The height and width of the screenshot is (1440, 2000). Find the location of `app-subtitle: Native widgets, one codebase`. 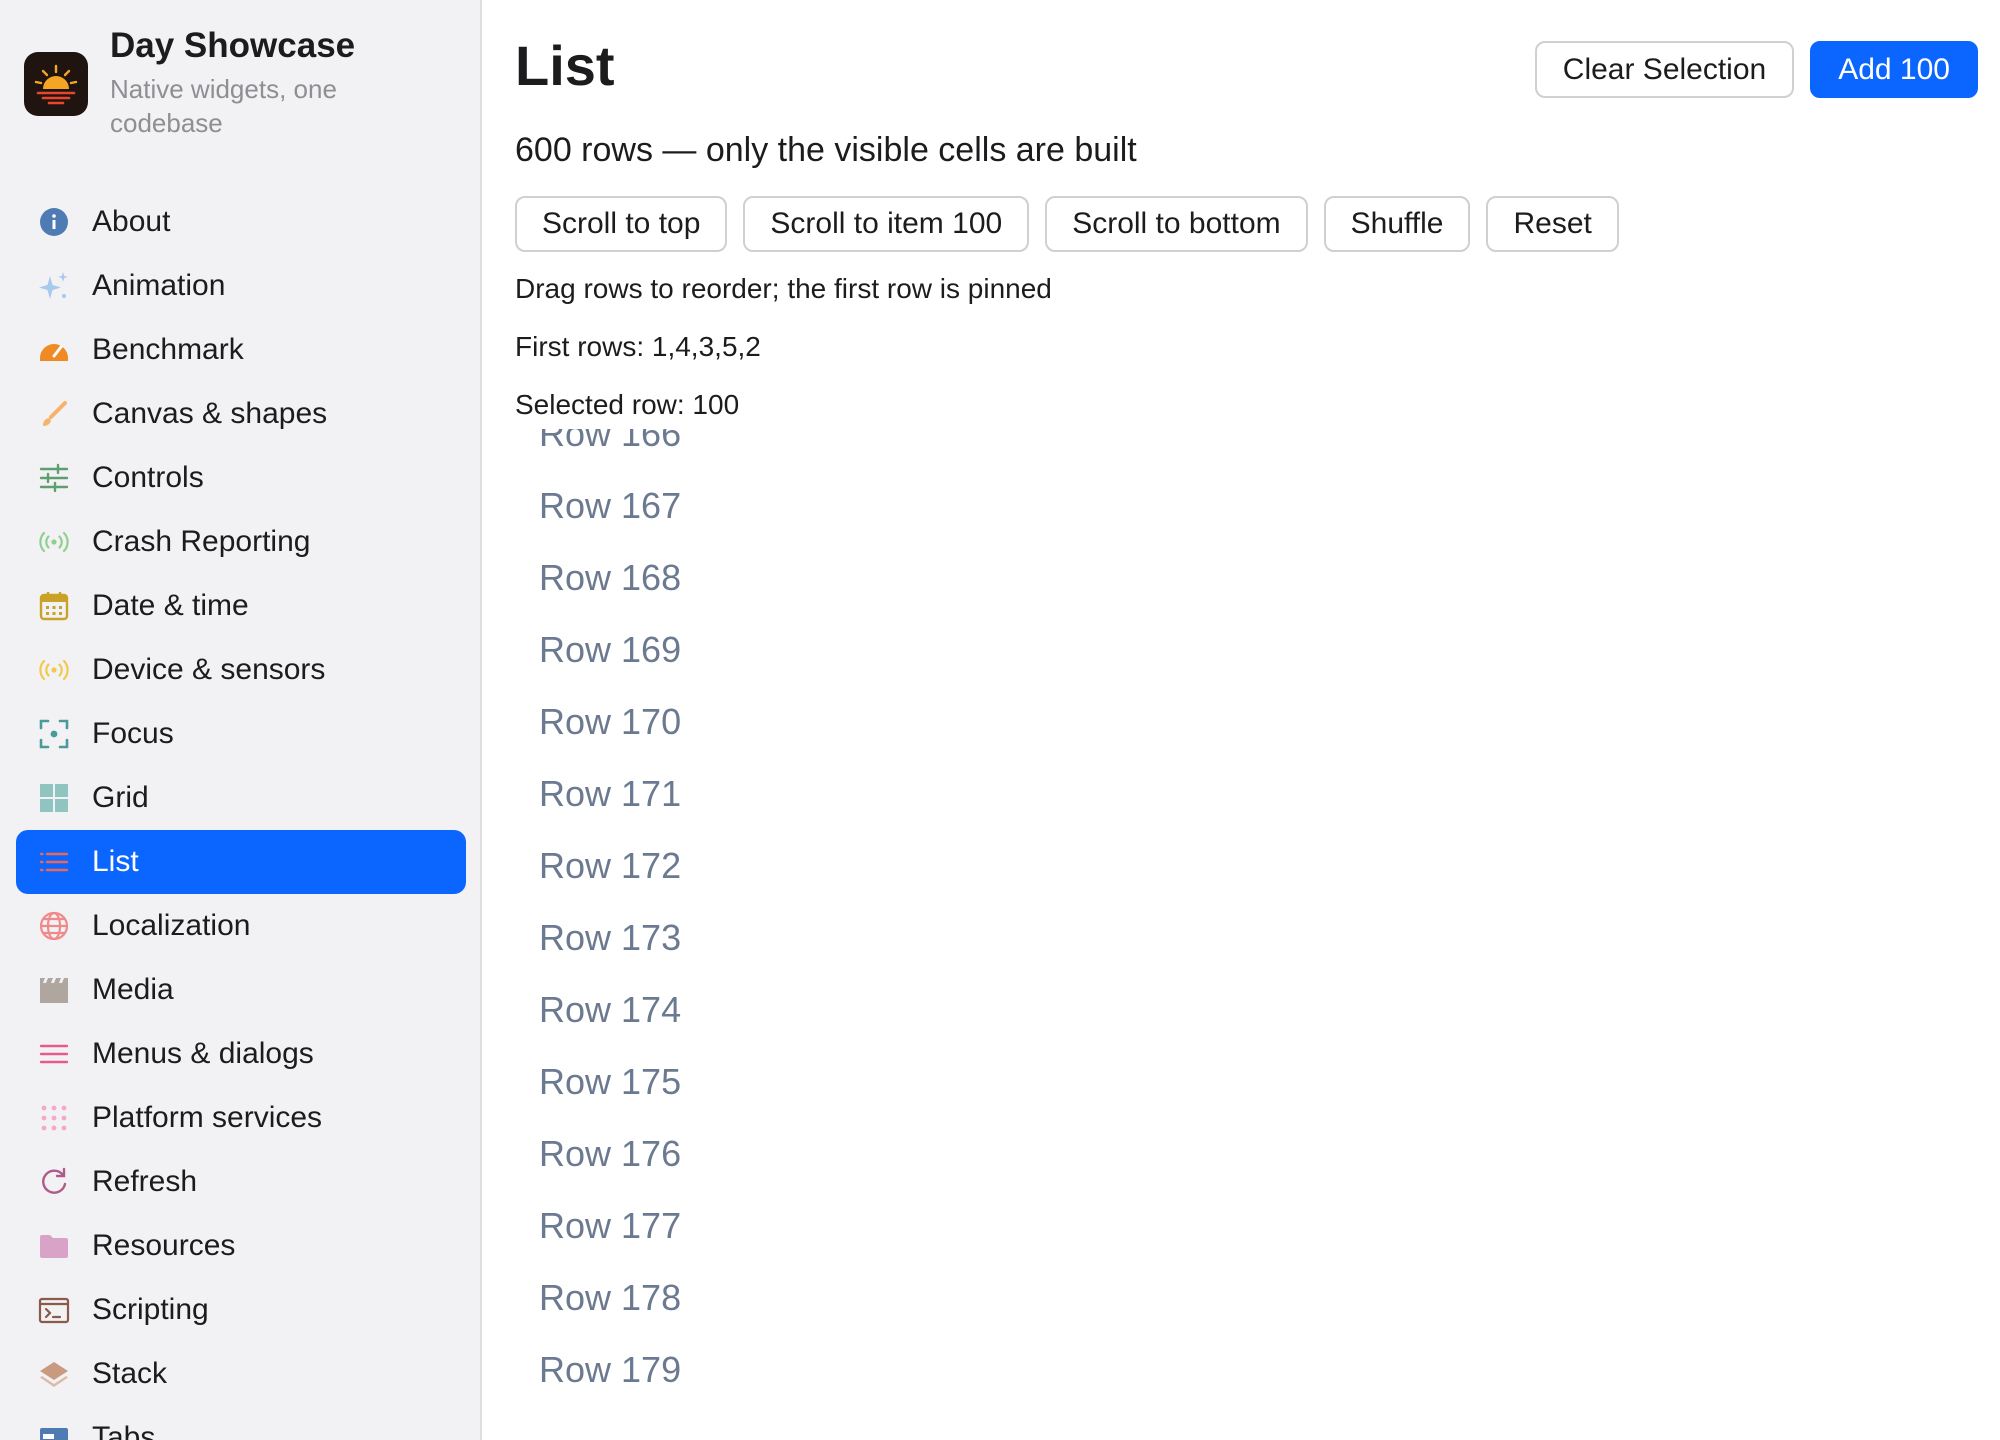

app-subtitle: Native widgets, one codebase is located at coordinates (223, 106).